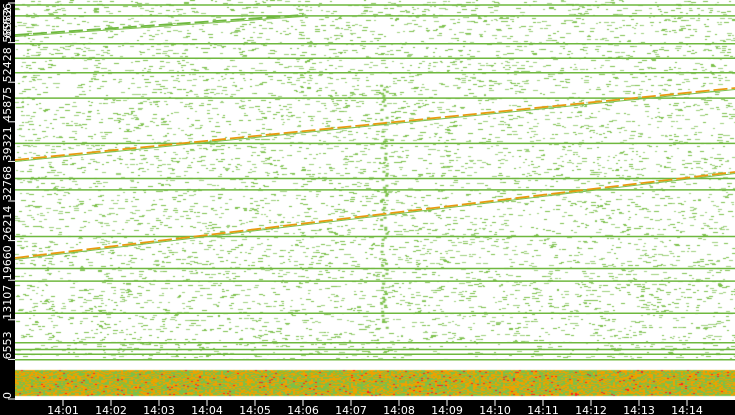  What do you see at coordinates (303, 409) in the screenshot?
I see `x-tick-label: 14:06` at bounding box center [303, 409].